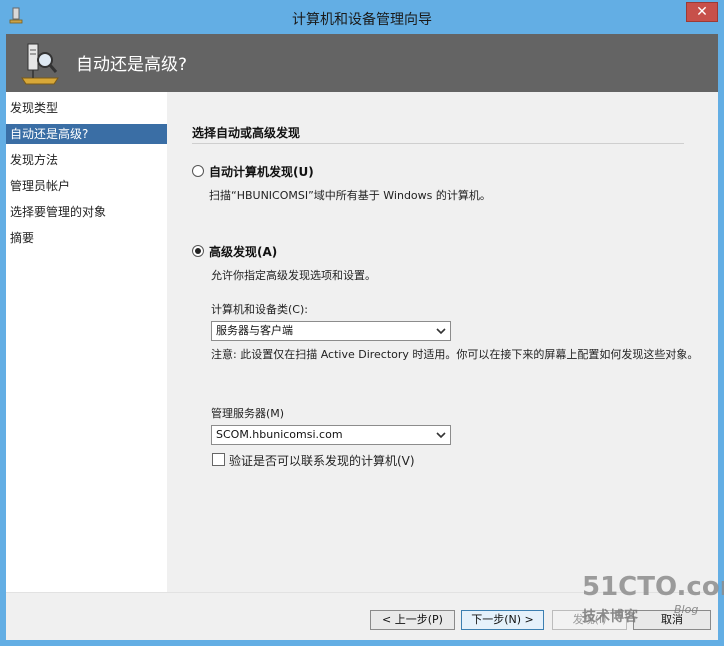 This screenshot has width=724, height=646. I want to click on nav-step-discovery-method: 发现方法, so click(86, 160).